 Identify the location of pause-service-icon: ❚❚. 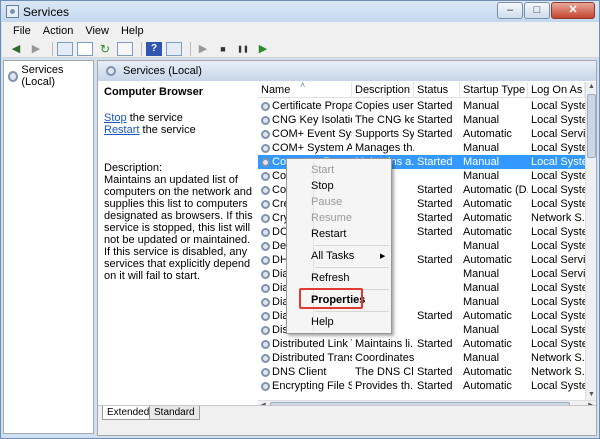
(243, 49).